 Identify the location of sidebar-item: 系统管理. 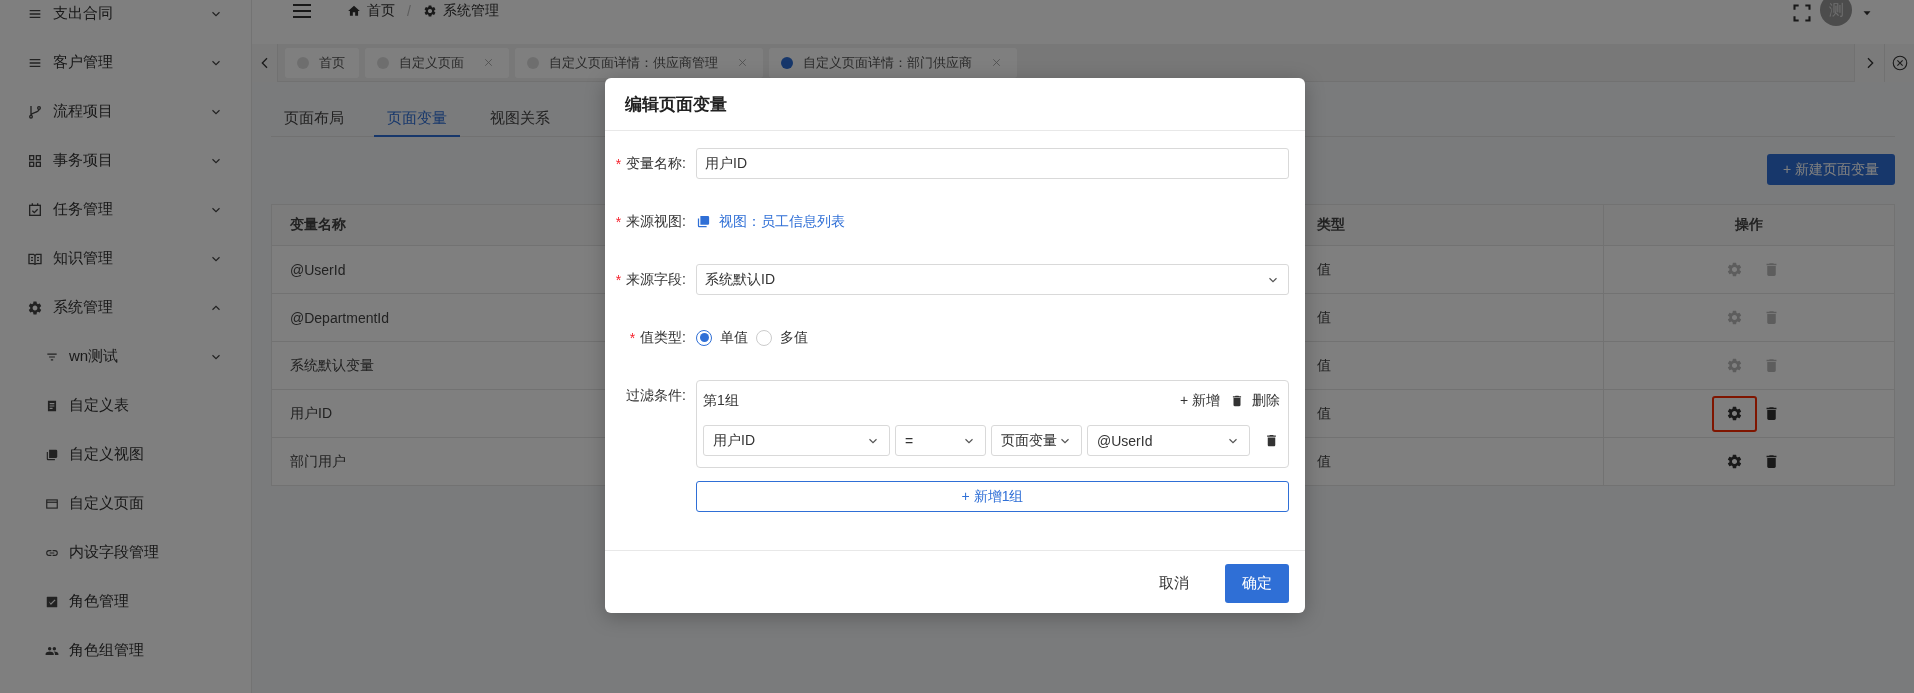
(125, 307).